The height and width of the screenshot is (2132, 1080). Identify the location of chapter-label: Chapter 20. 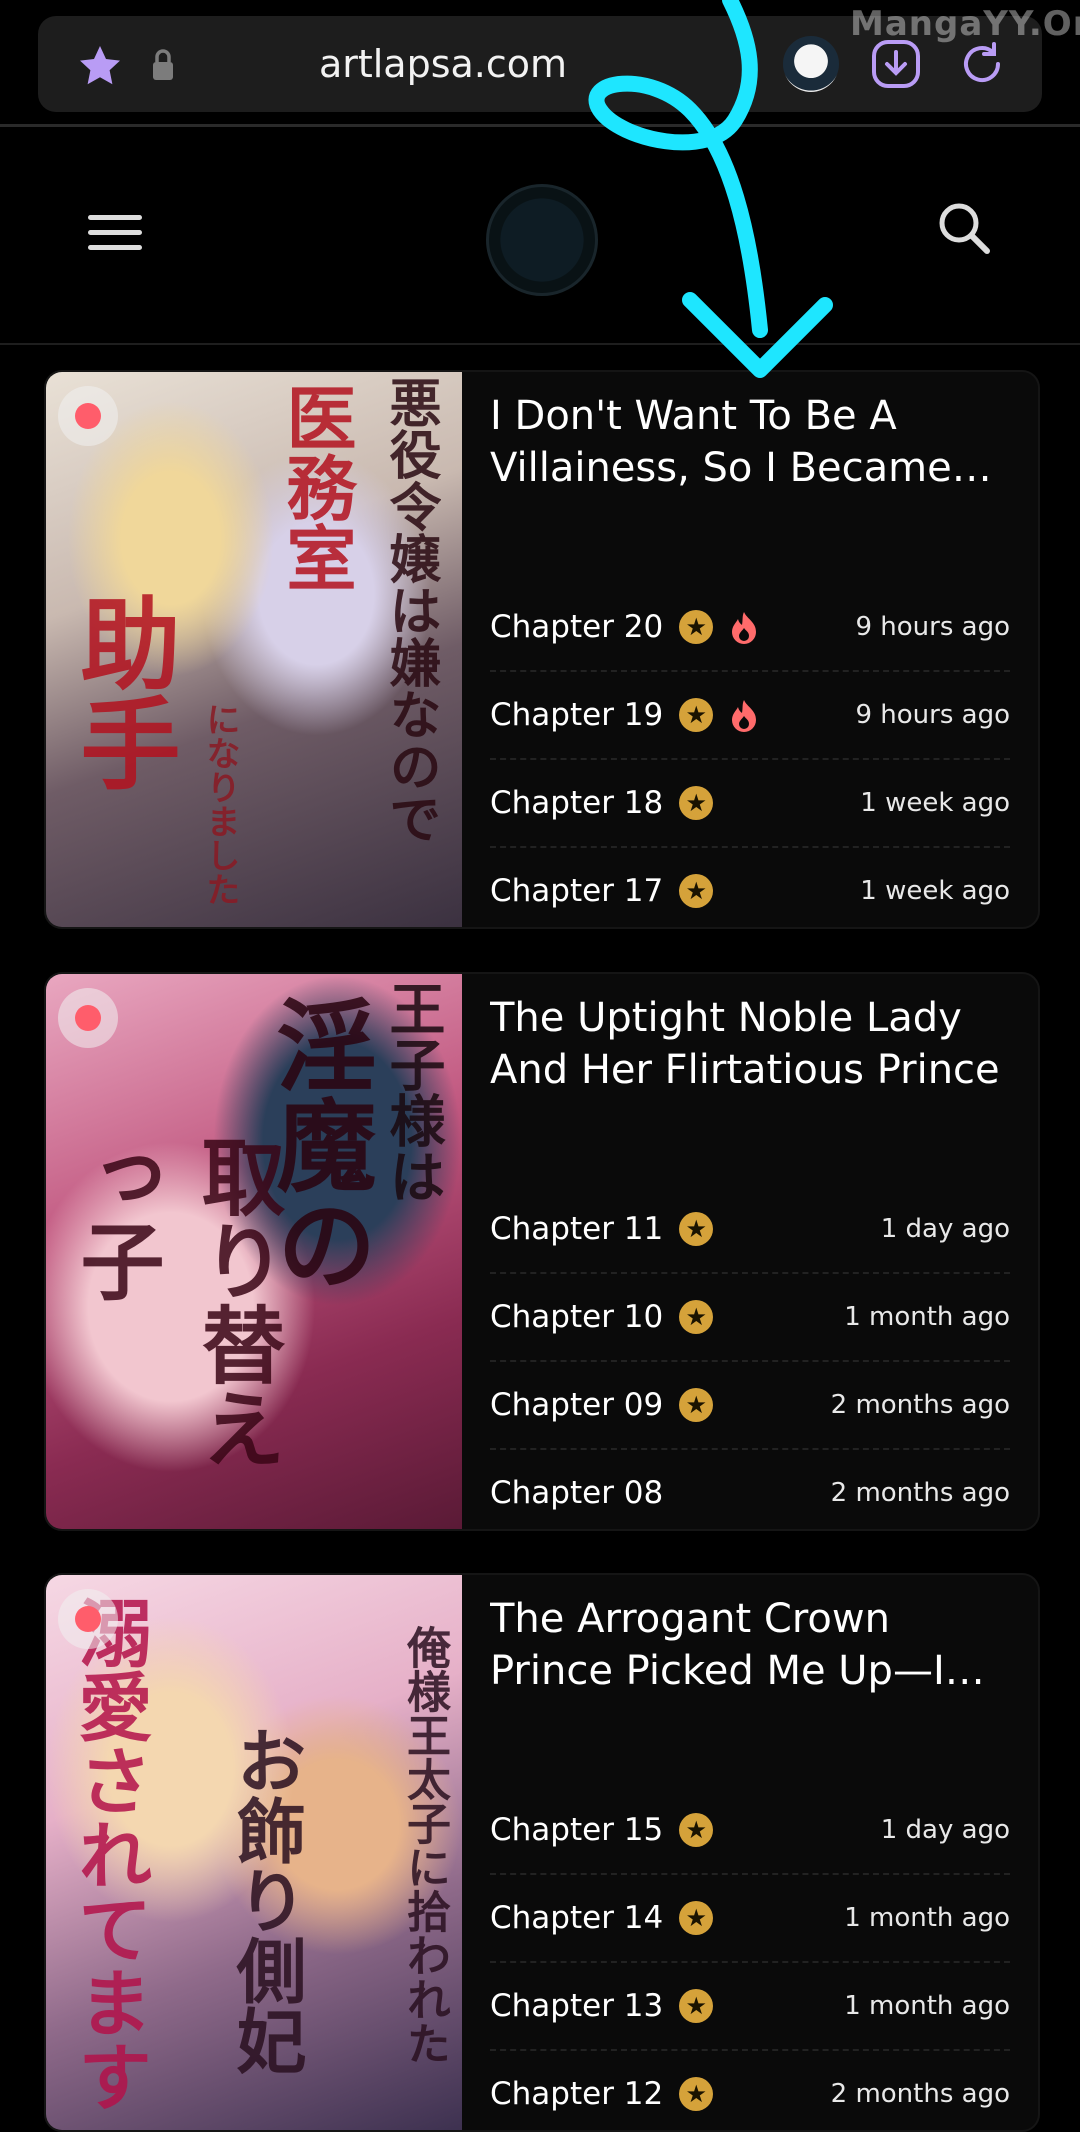
(576, 627).